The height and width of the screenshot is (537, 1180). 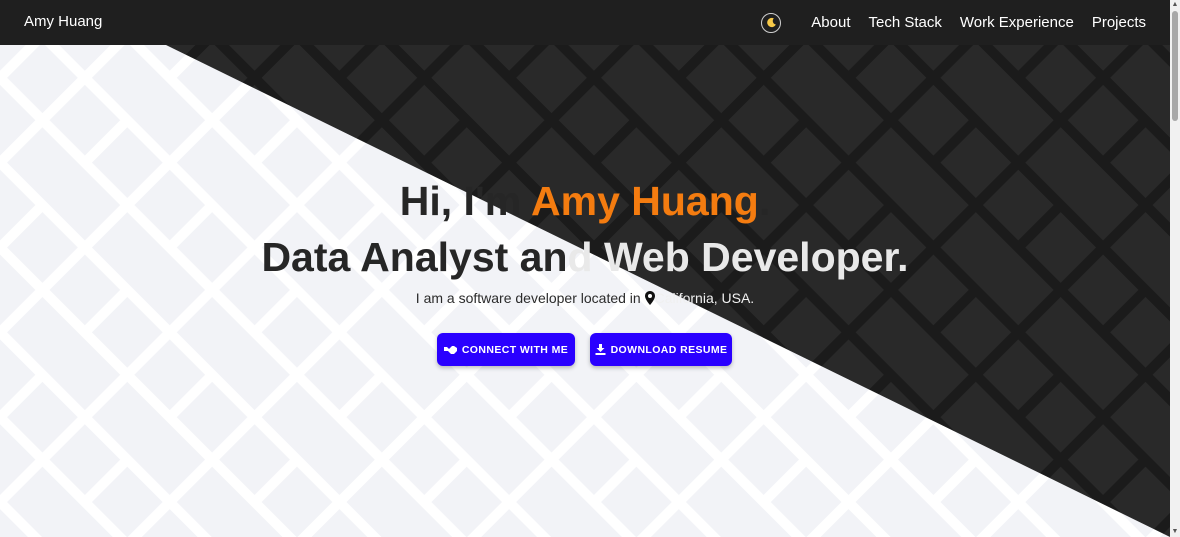 I want to click on hero-role: Data Analyst and Web Developer., so click(x=585, y=257).